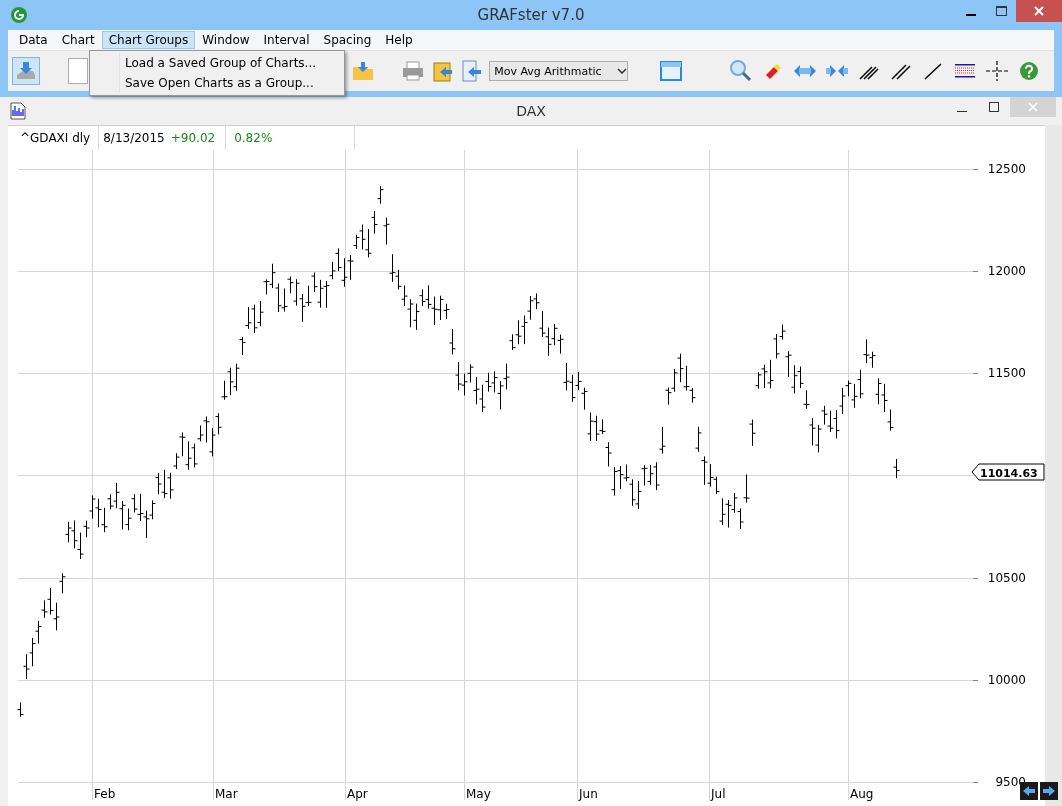 This screenshot has width=1062, height=806. I want to click on symbol-field, so click(77, 71).